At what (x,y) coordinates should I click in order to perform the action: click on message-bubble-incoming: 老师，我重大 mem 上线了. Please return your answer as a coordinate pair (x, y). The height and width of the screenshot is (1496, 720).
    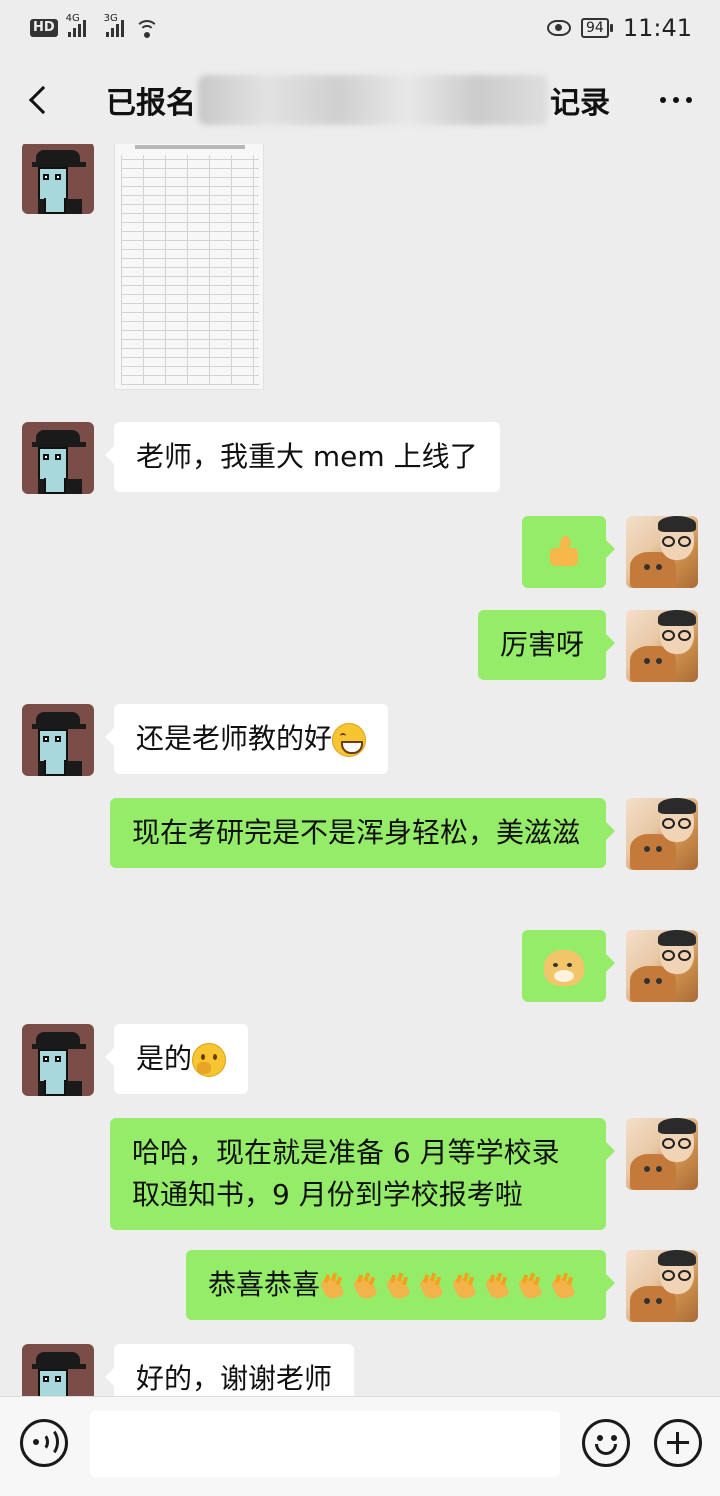
    Looking at the image, I should click on (302, 457).